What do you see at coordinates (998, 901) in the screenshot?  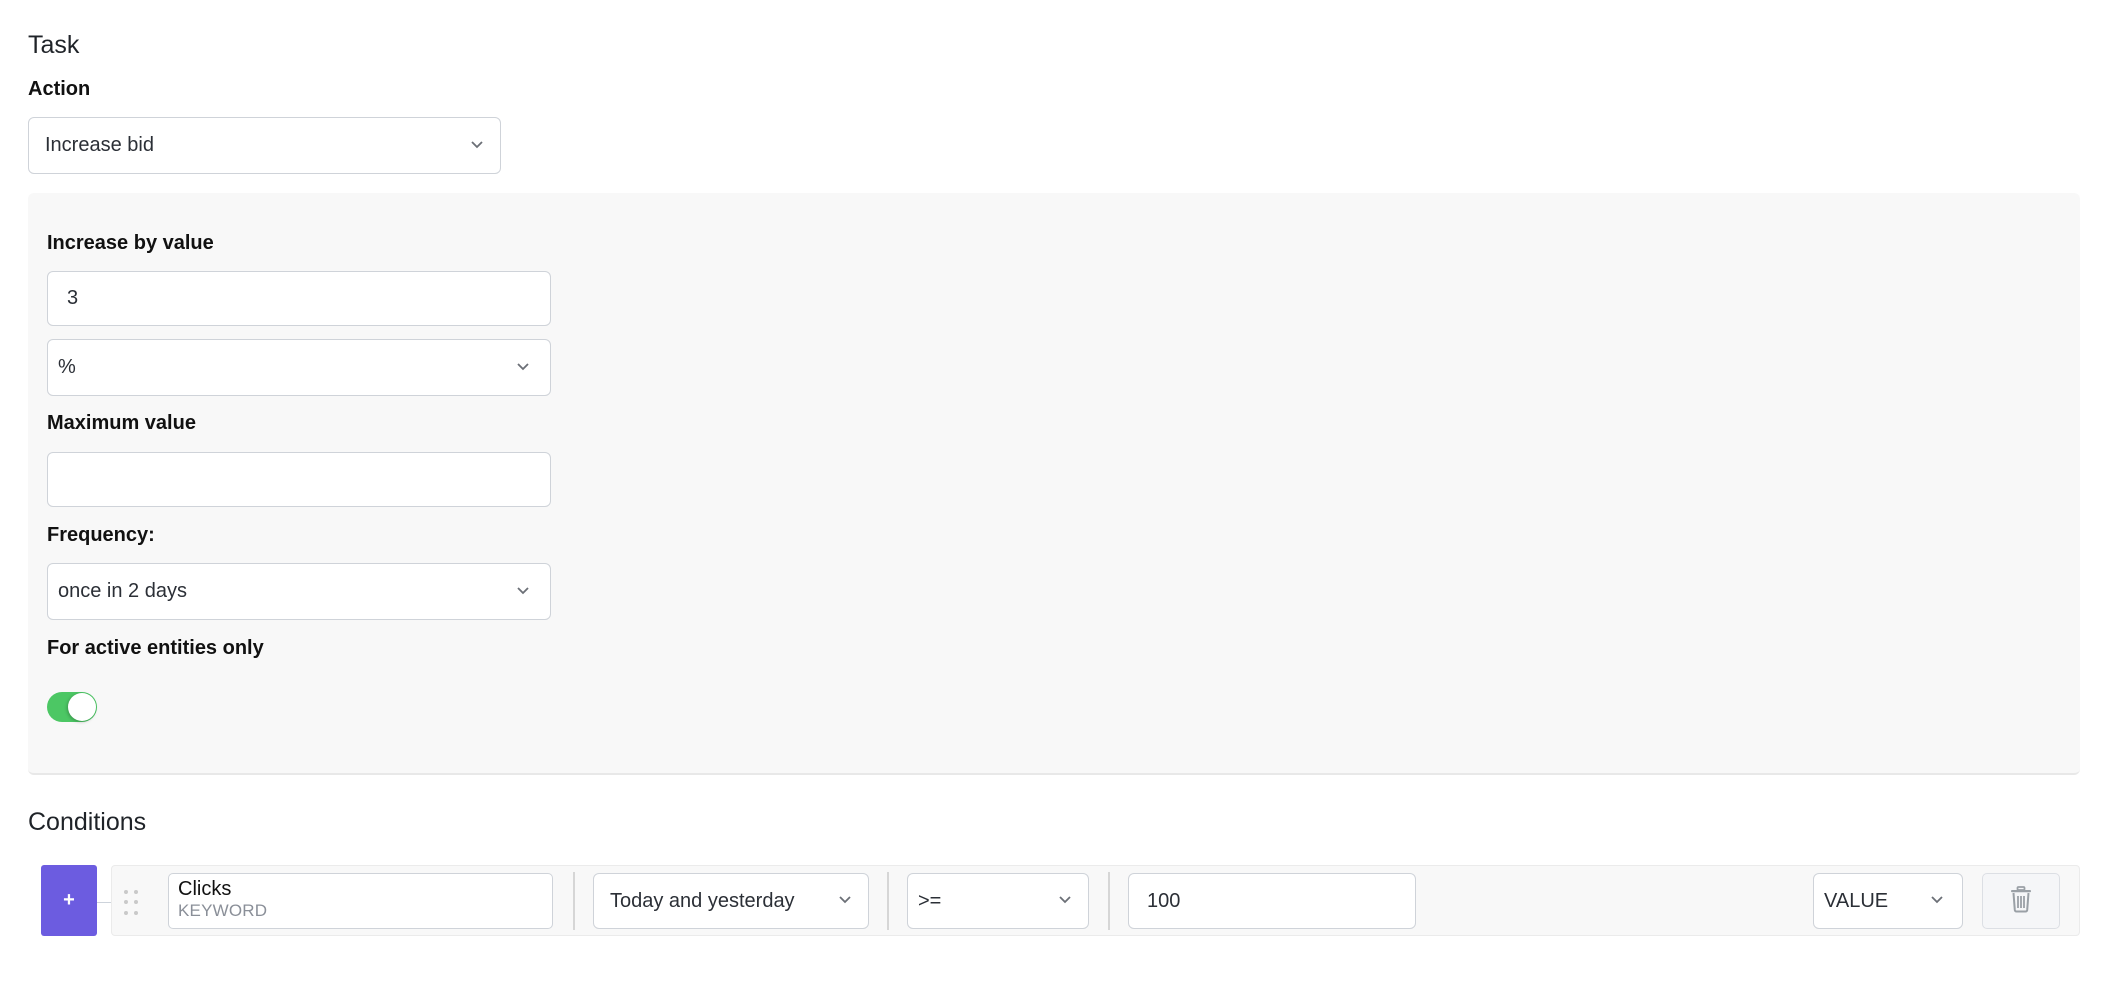 I see `condition-operator-select: >=` at bounding box center [998, 901].